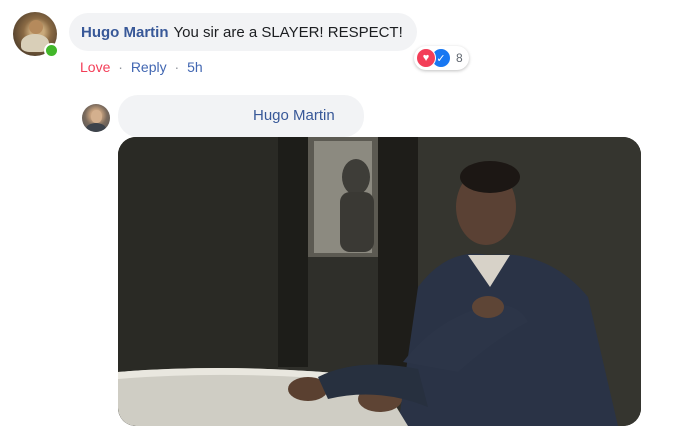 This screenshot has height=434, width=680. What do you see at coordinates (95, 67) in the screenshot?
I see `love-reaction-link: Love` at bounding box center [95, 67].